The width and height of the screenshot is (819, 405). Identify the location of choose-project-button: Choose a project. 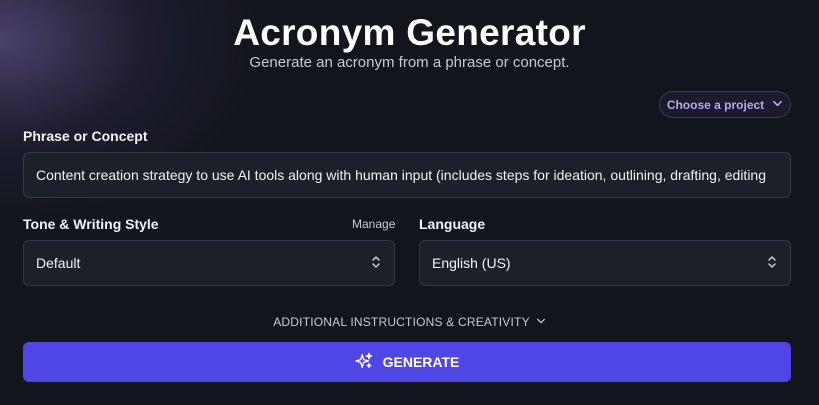
(725, 104).